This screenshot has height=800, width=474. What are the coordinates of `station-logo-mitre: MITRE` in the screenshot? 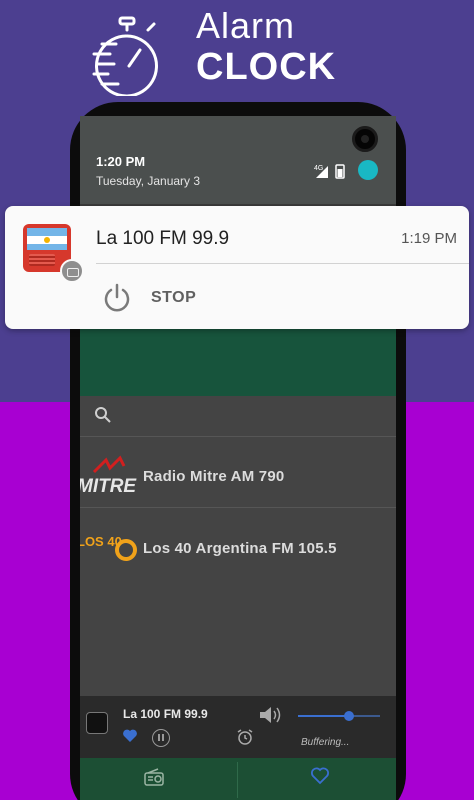 It's located at (108, 476).